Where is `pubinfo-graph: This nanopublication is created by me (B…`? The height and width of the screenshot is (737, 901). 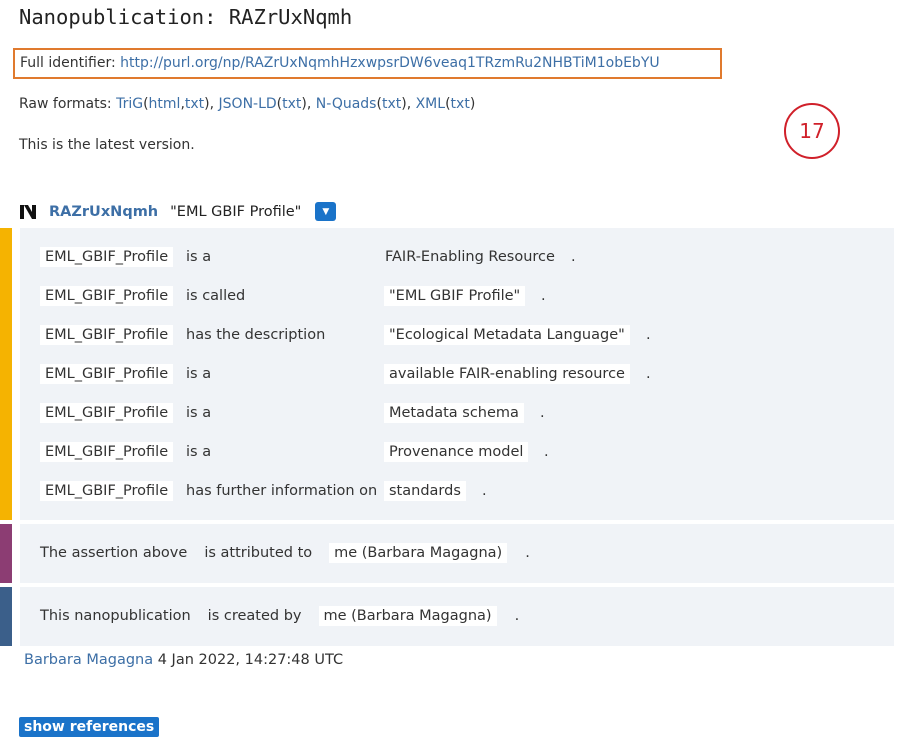 pubinfo-graph: This nanopublication is created by me (B… is located at coordinates (447, 616).